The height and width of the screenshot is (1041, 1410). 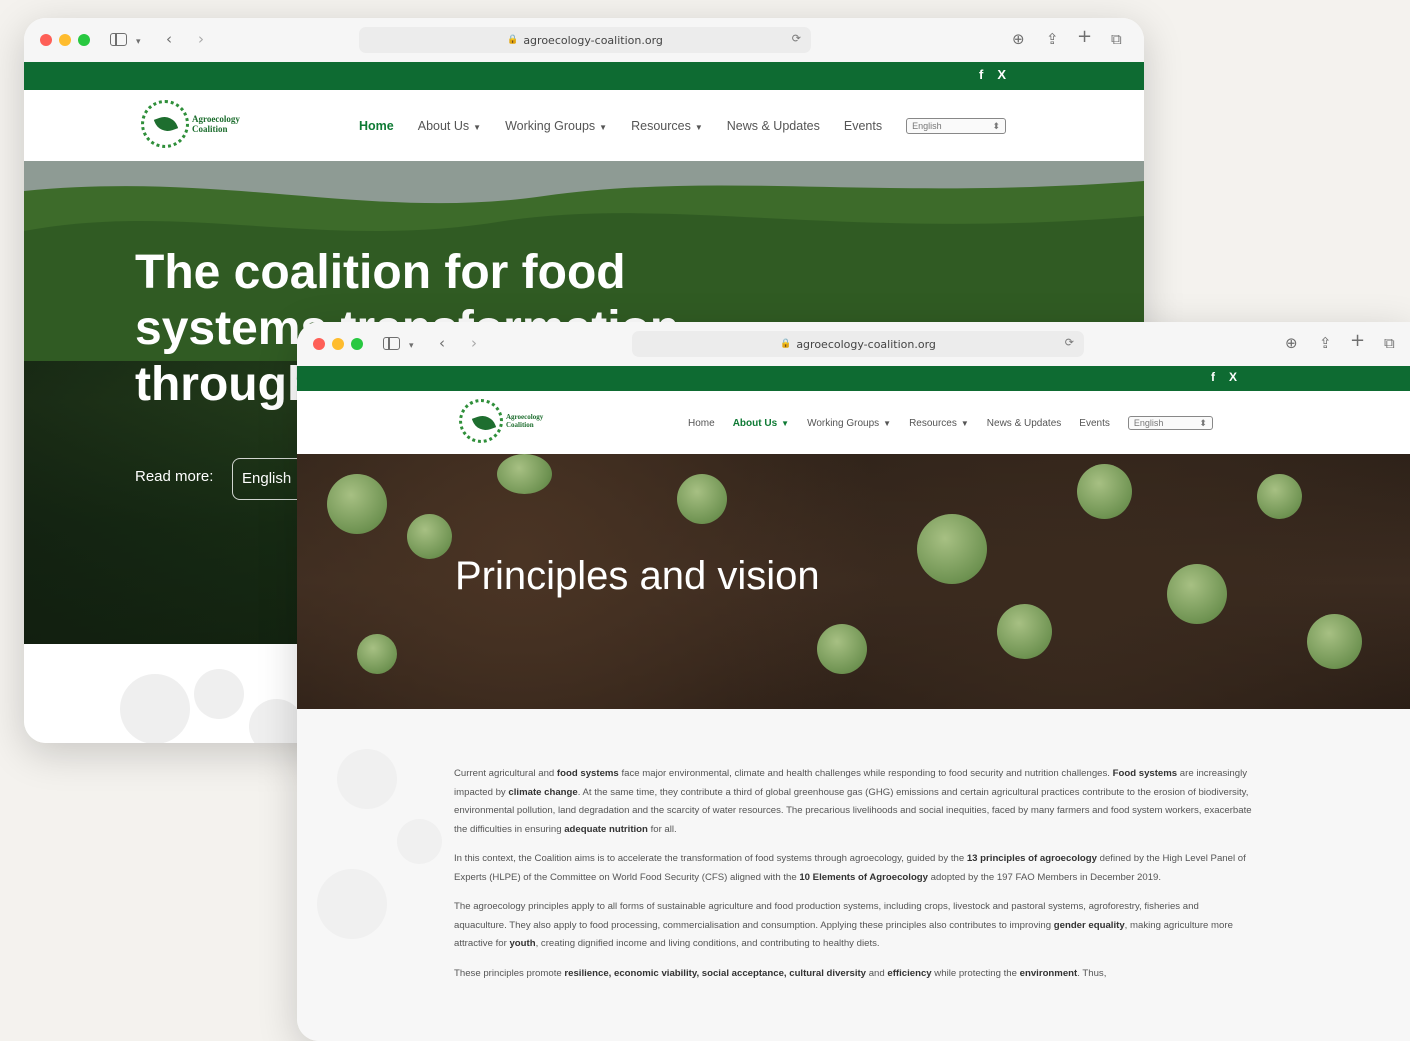 I want to click on nav-item-label: Resources, so click(x=661, y=126).